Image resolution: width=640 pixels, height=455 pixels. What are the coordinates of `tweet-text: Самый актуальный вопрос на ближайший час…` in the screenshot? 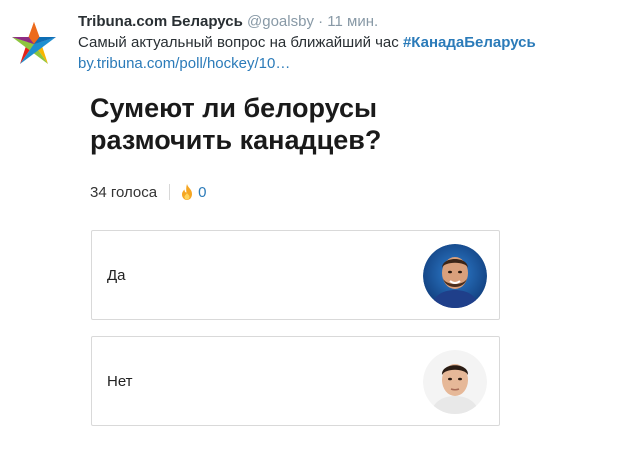 It's located at (358, 42).